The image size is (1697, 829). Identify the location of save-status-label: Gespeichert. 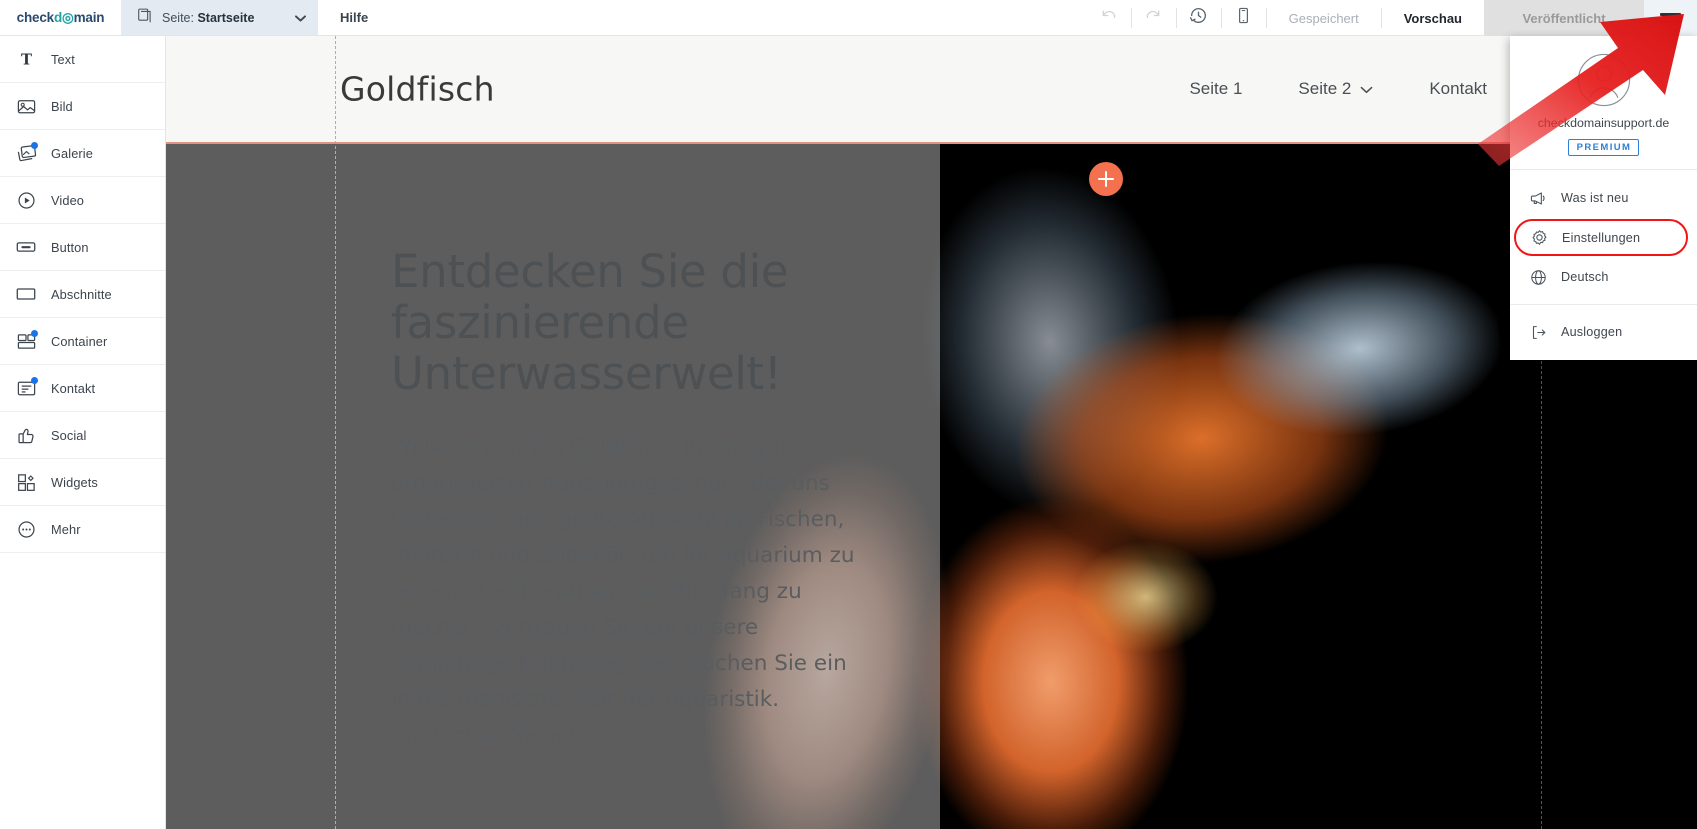
(1323, 18).